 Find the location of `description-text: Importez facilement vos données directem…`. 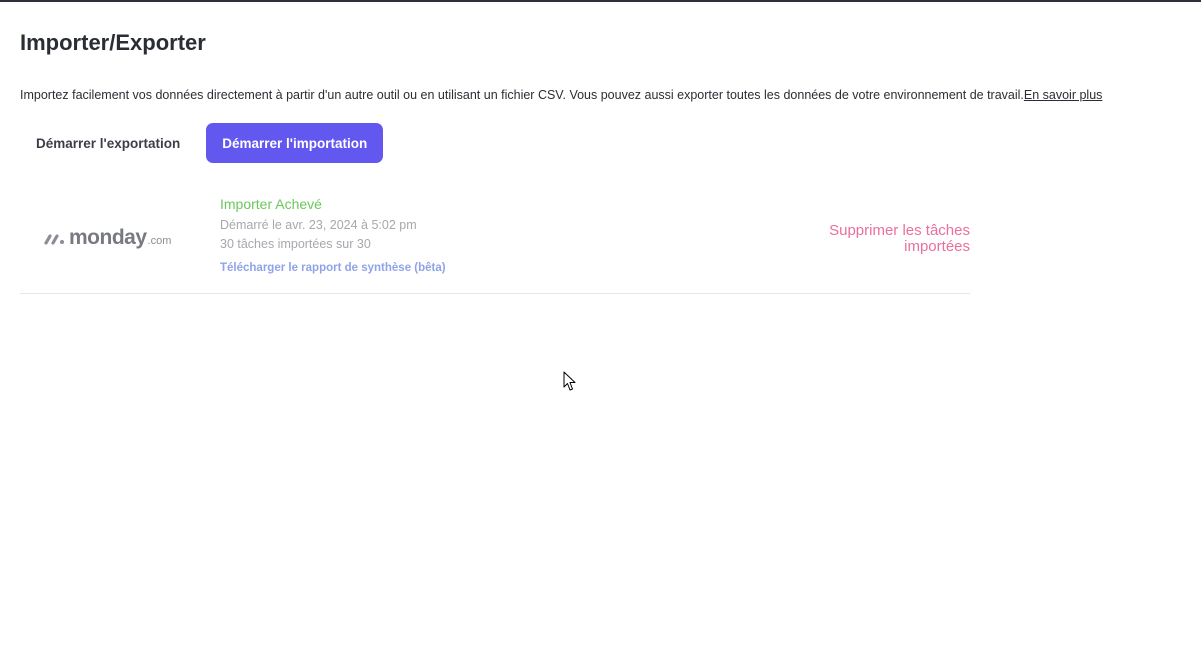

description-text: Importez facilement vos données directem… is located at coordinates (522, 95).